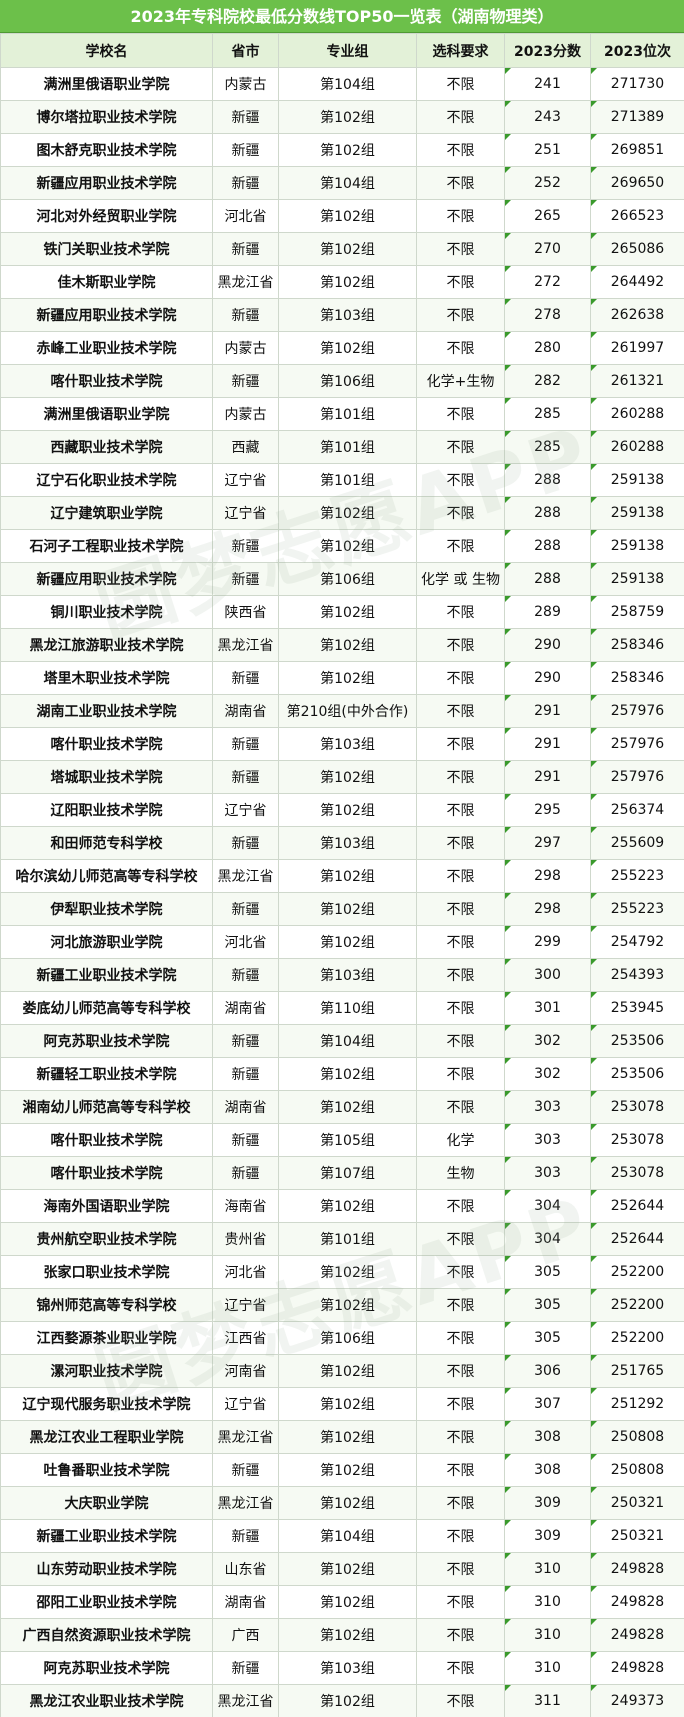 The height and width of the screenshot is (1717, 684). I want to click on table-row: 锦州师范高等专科学校 辽宁省 第102组 不限 305 252200, so click(342, 1305).